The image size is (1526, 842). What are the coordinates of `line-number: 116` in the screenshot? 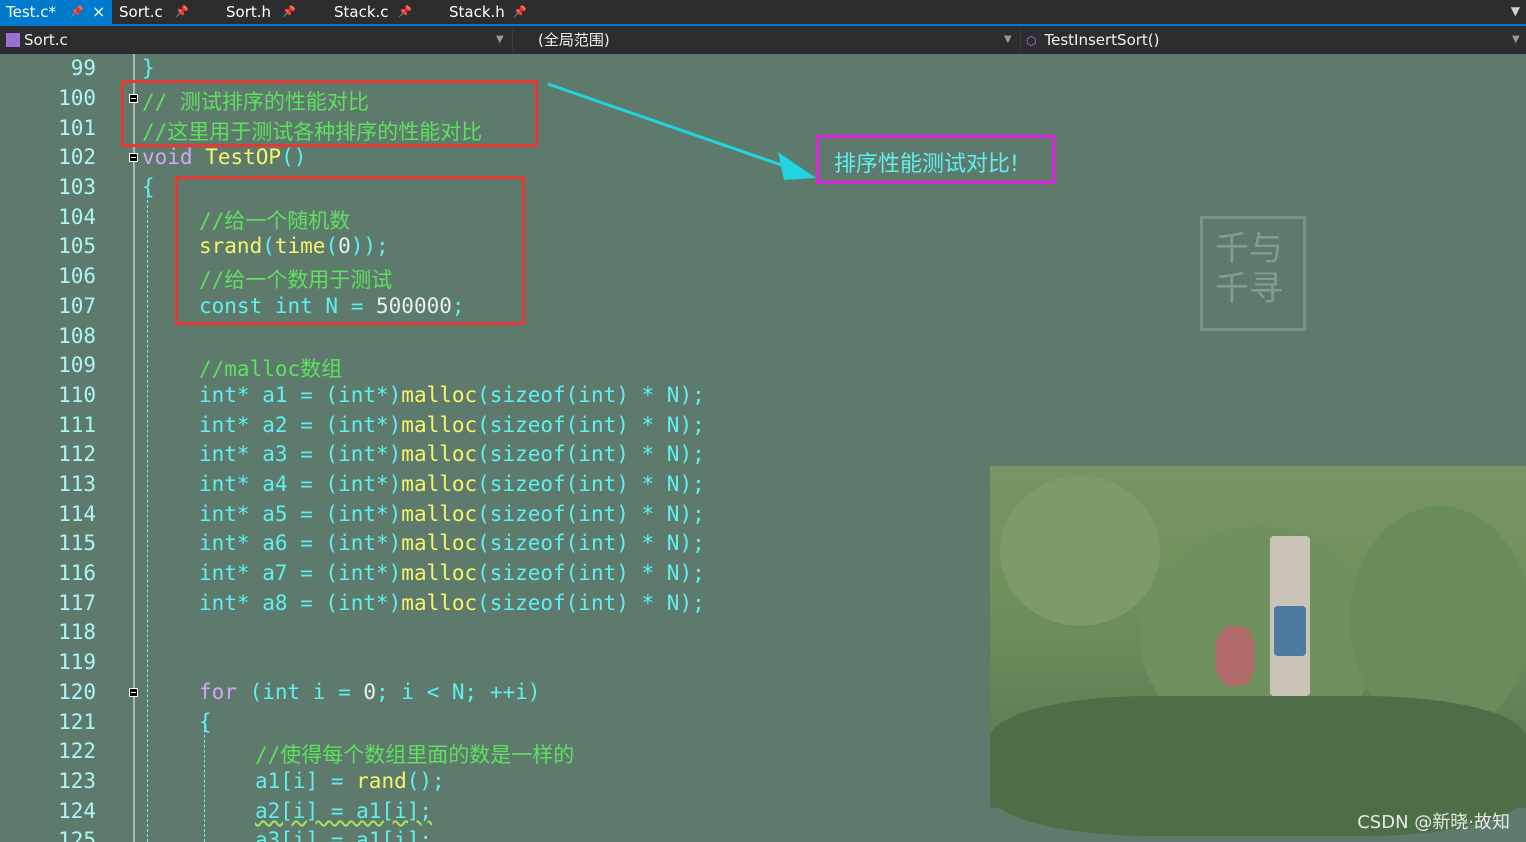 It's located at (77, 573).